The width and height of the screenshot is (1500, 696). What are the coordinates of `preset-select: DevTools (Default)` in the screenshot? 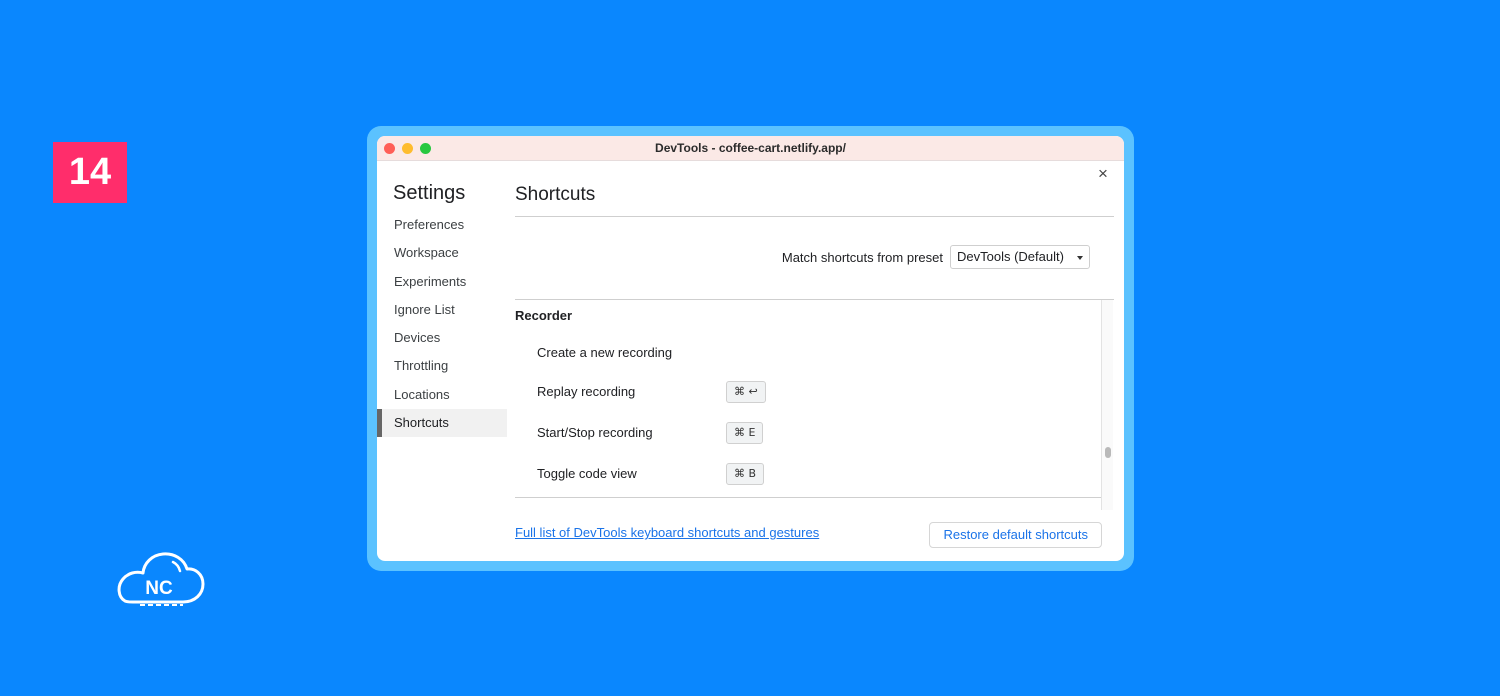 It's located at (1020, 257).